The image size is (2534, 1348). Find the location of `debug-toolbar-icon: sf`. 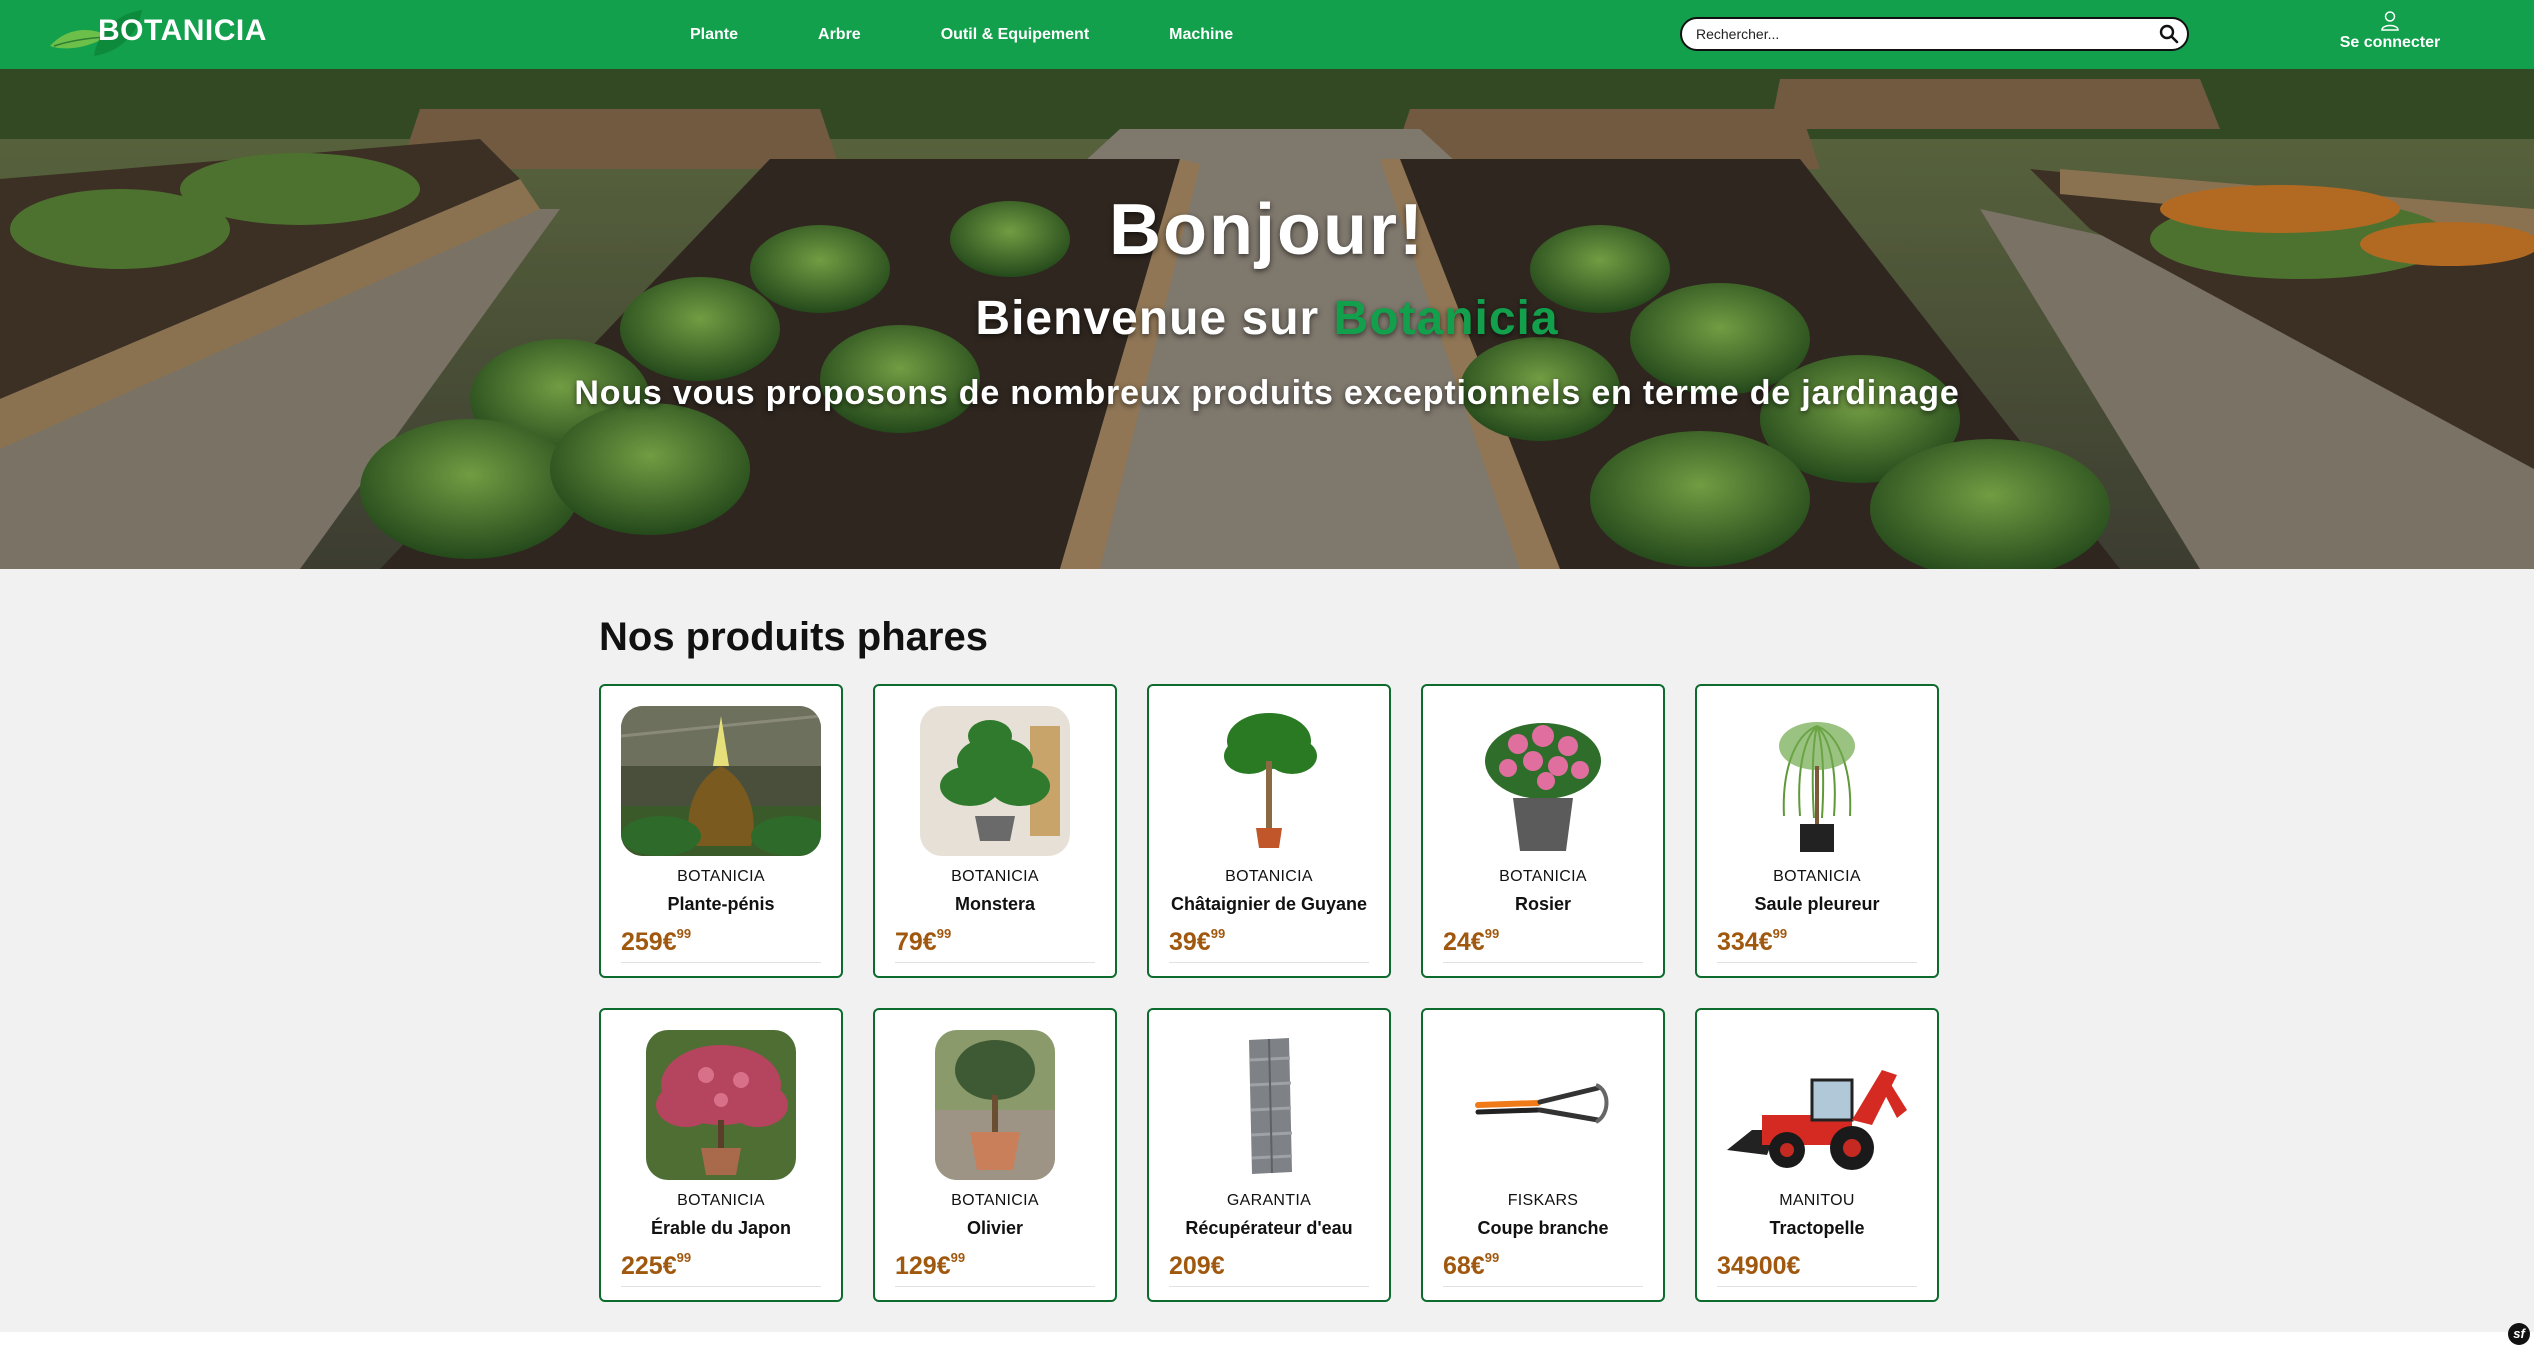

debug-toolbar-icon: sf is located at coordinates (2519, 1334).